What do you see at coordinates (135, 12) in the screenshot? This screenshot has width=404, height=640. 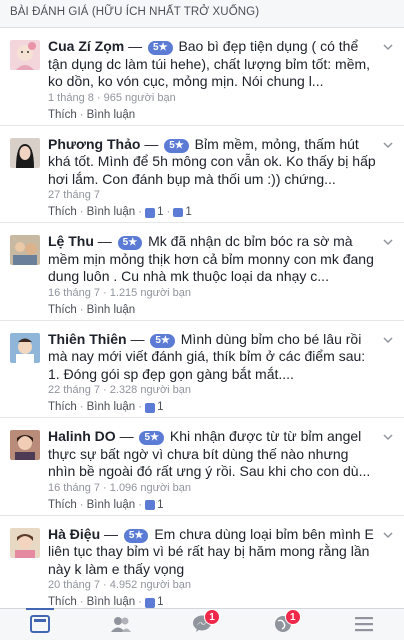 I see `reviews-header-title: BÀI ĐÁNH GIÁ (HỮU ÍCH NHẤT TRỞ XUỐNG)` at bounding box center [135, 12].